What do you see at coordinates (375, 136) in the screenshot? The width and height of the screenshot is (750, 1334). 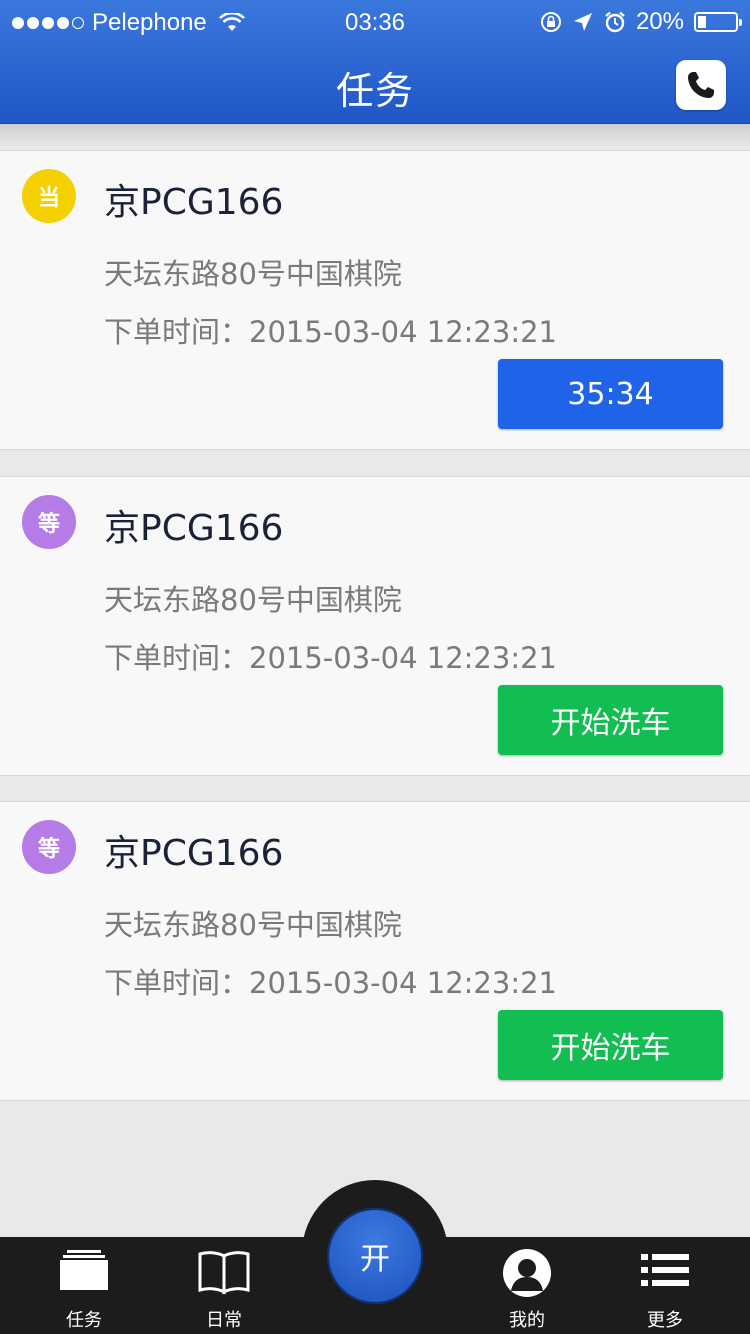 I see `header-shadow` at bounding box center [375, 136].